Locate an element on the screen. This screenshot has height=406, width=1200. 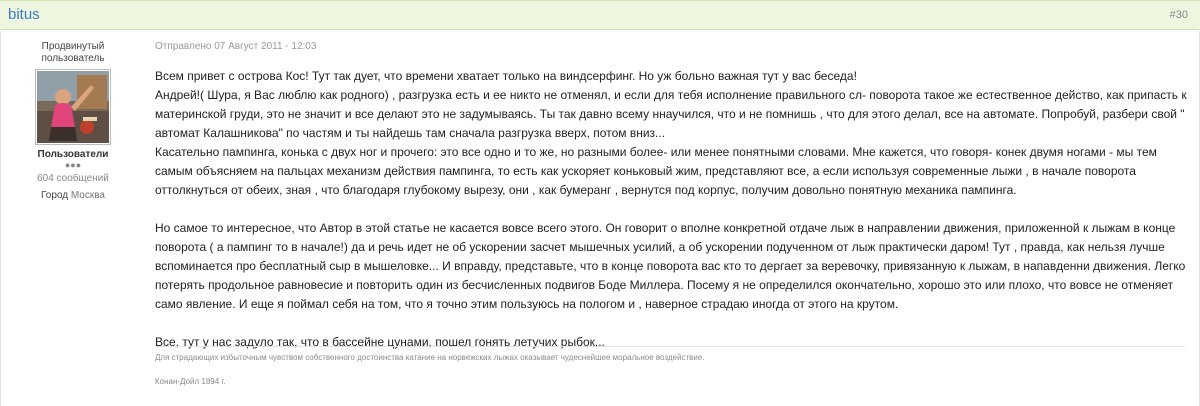
author-group: Пользователи is located at coordinates (73, 154).